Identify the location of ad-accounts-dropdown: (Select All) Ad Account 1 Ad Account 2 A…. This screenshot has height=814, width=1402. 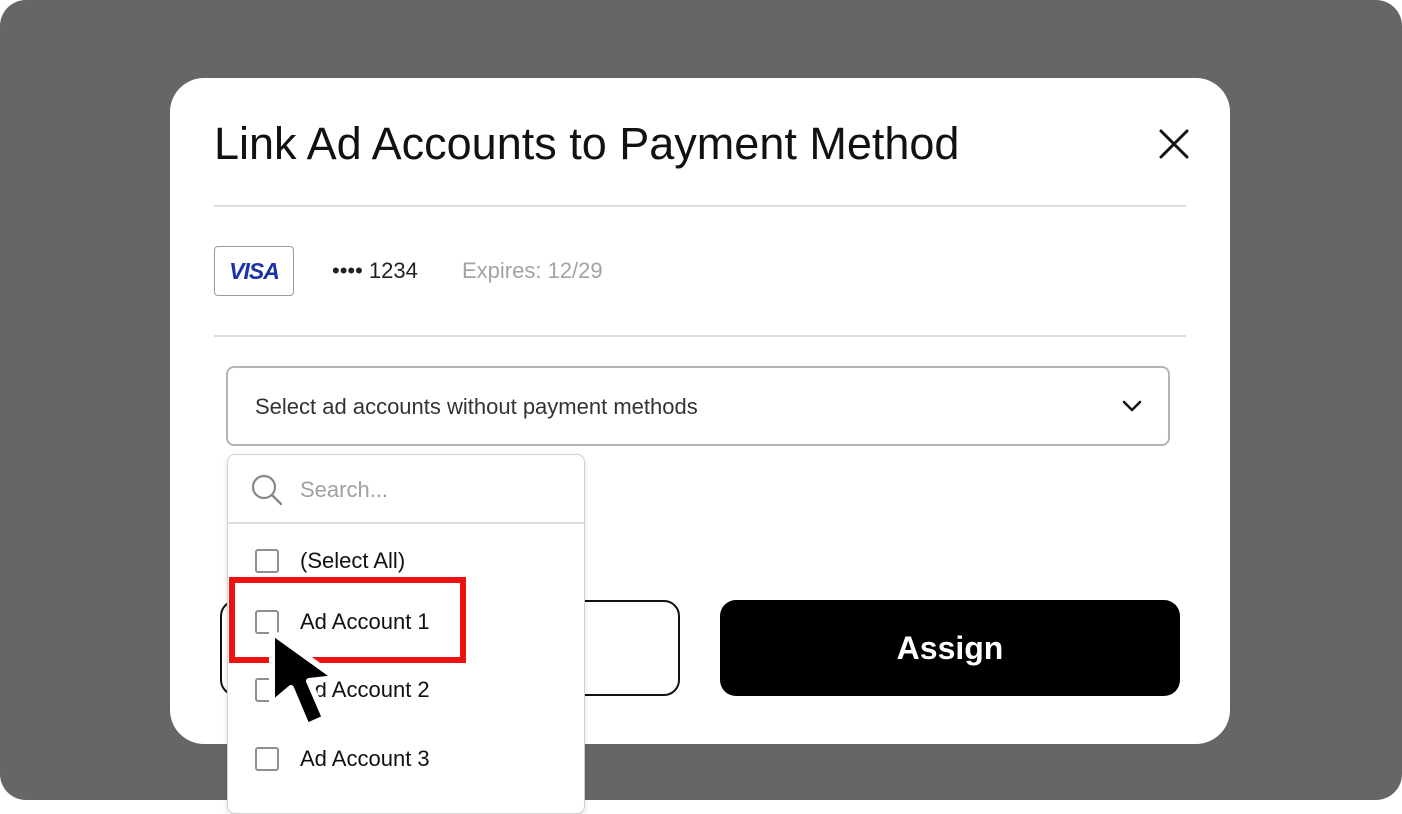
(406, 634).